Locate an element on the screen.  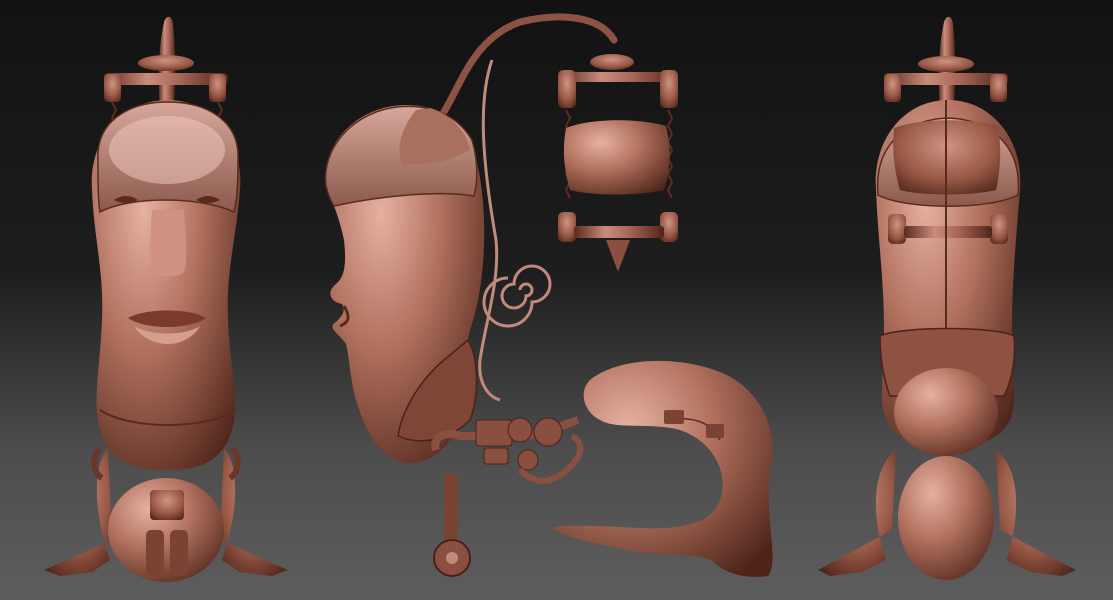
side-curled-body is located at coordinates (662, 468).